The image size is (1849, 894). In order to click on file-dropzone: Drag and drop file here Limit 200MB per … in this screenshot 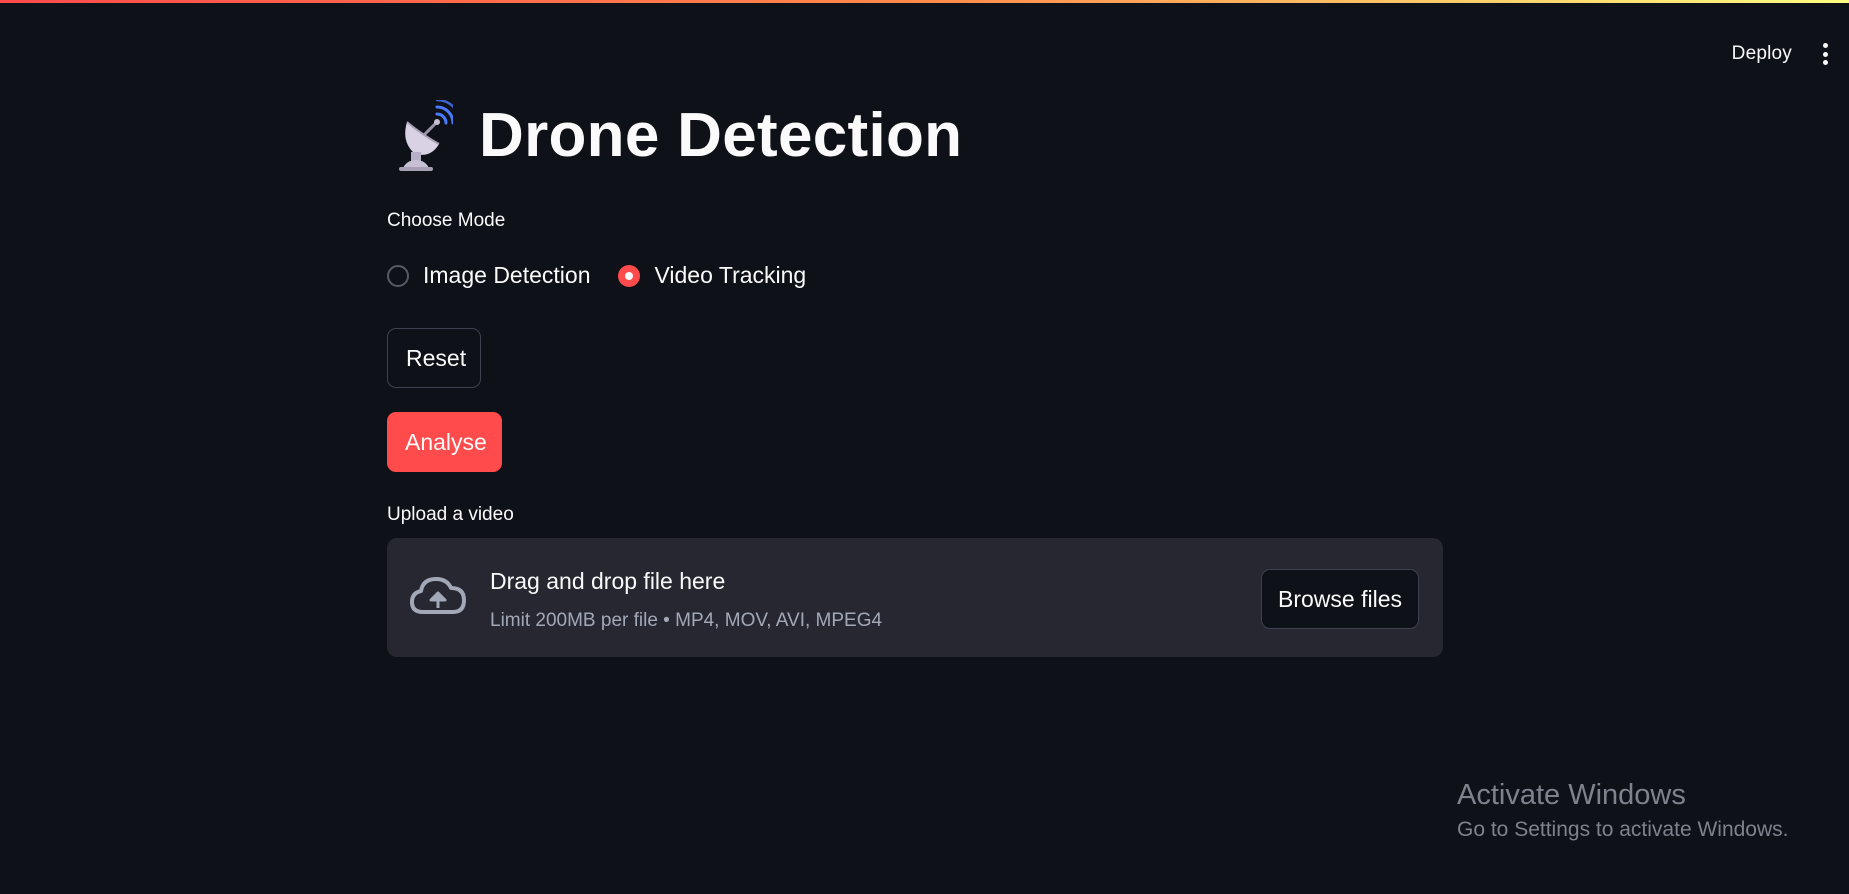, I will do `click(915, 597)`.